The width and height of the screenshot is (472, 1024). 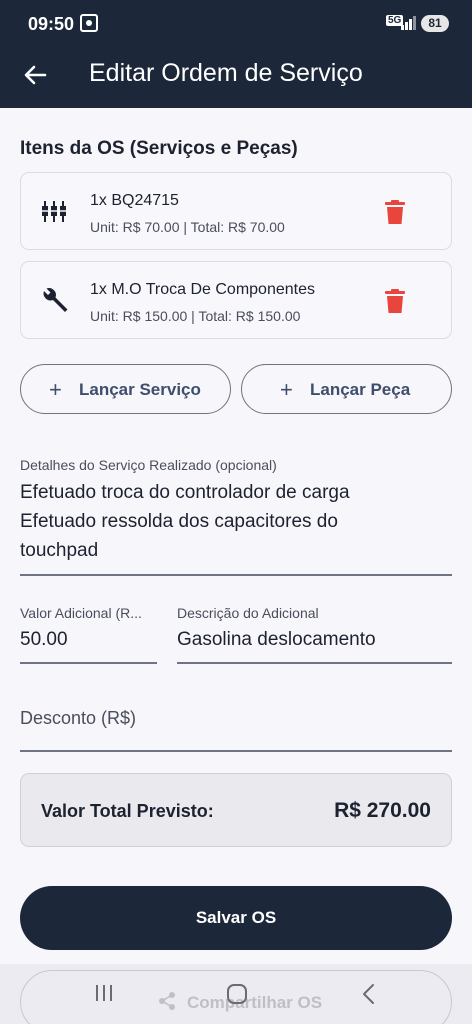 What do you see at coordinates (51, 24) in the screenshot?
I see `status-time: 09:50` at bounding box center [51, 24].